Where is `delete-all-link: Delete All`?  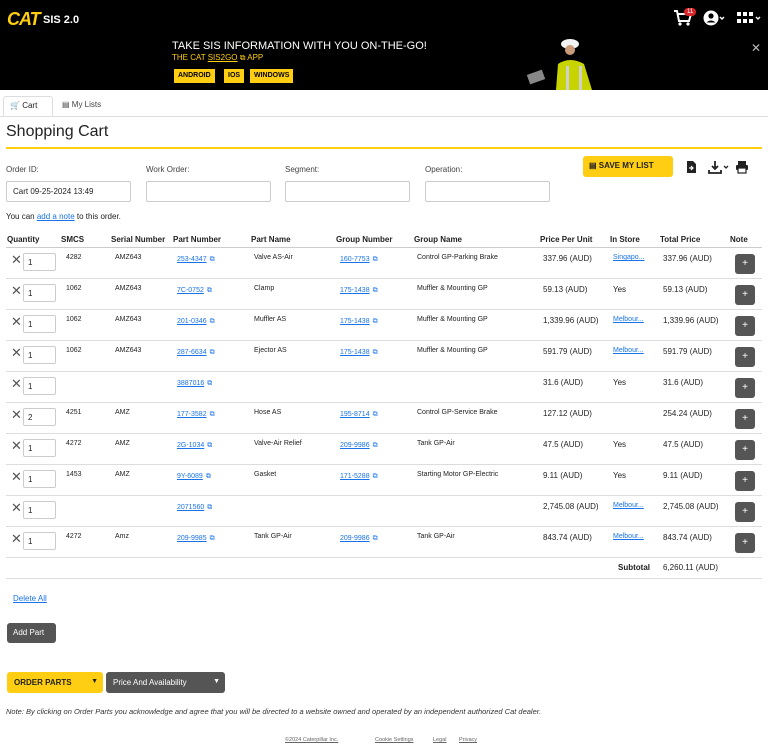 delete-all-link: Delete All is located at coordinates (30, 598).